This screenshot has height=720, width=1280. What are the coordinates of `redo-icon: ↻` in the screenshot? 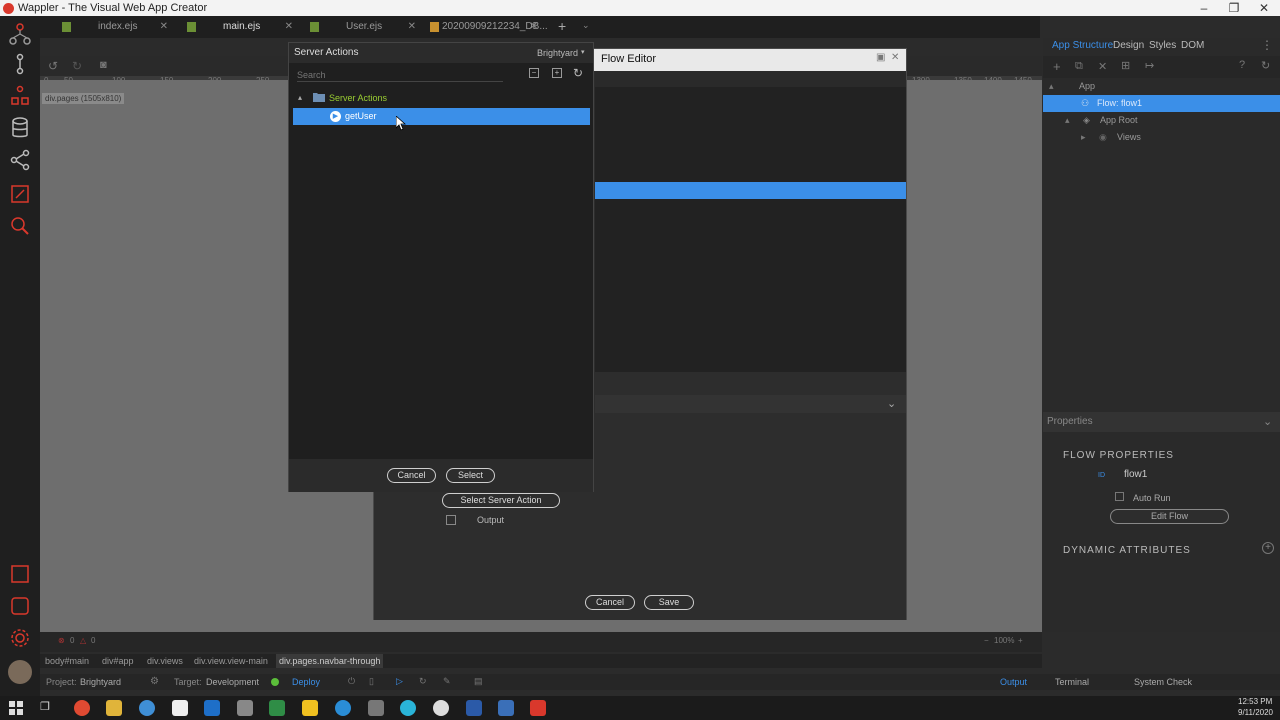 It's located at (77, 66).